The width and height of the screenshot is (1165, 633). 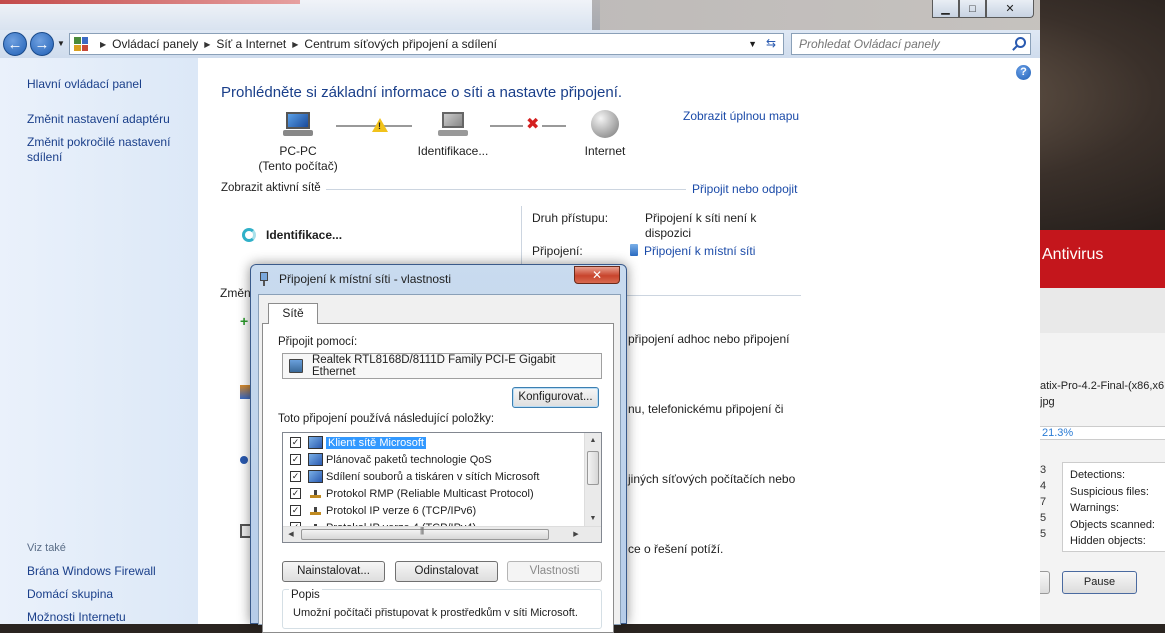 I want to click on breadcrumb-network-internet: Síť a Internet, so click(x=251, y=44).